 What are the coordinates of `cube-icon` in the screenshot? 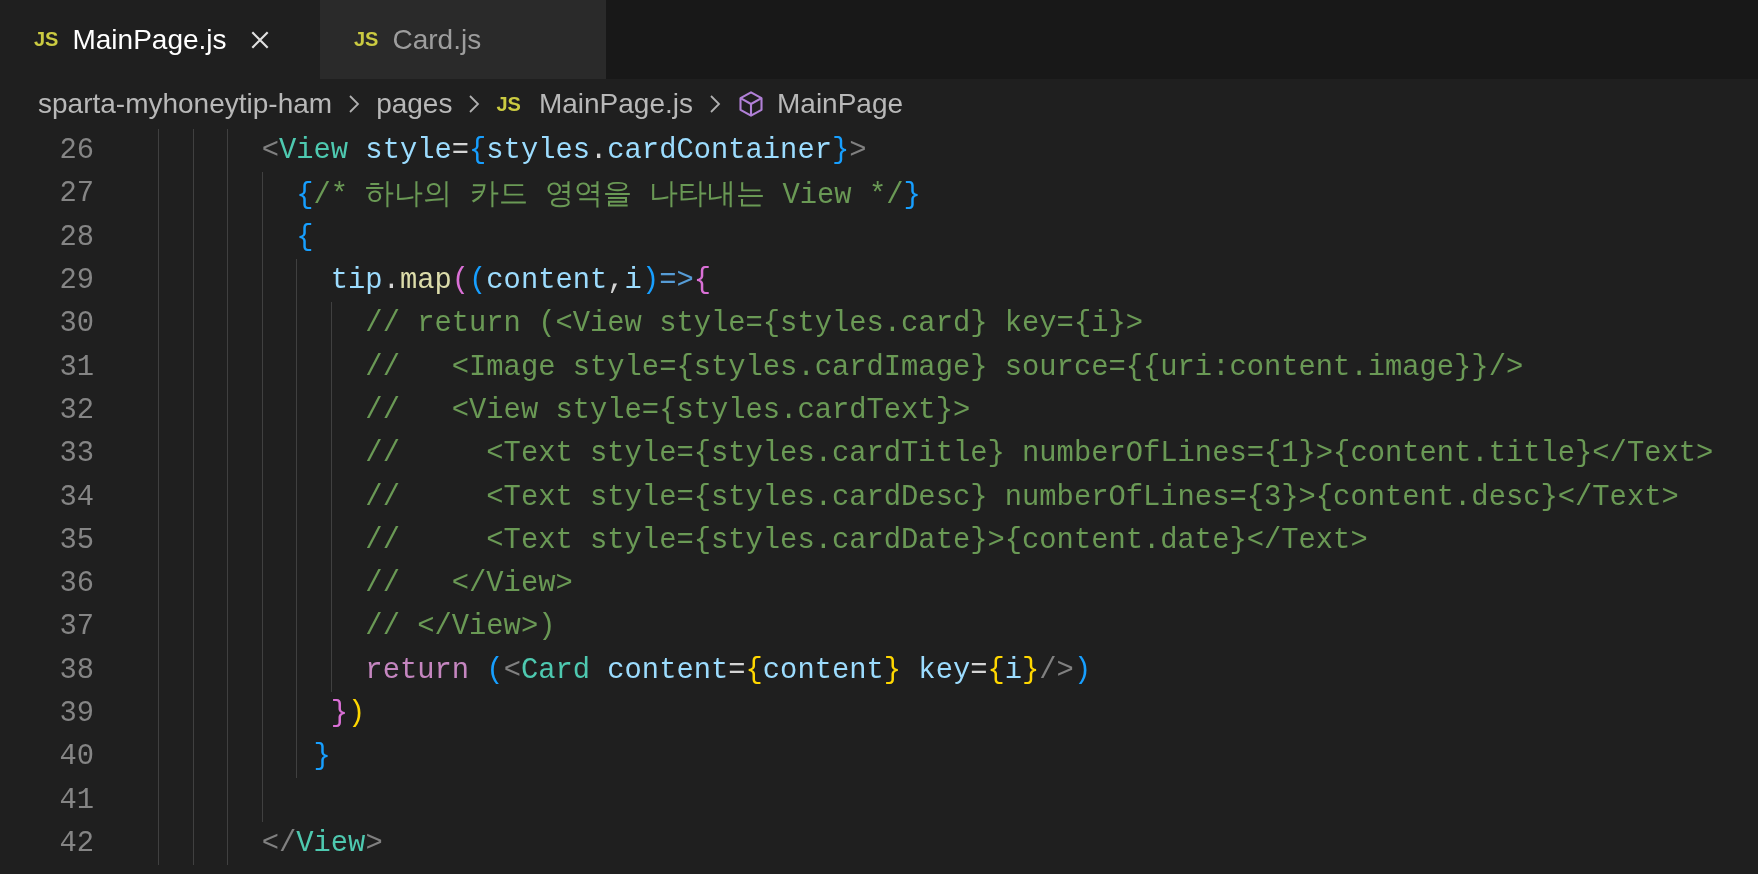 It's located at (751, 104).